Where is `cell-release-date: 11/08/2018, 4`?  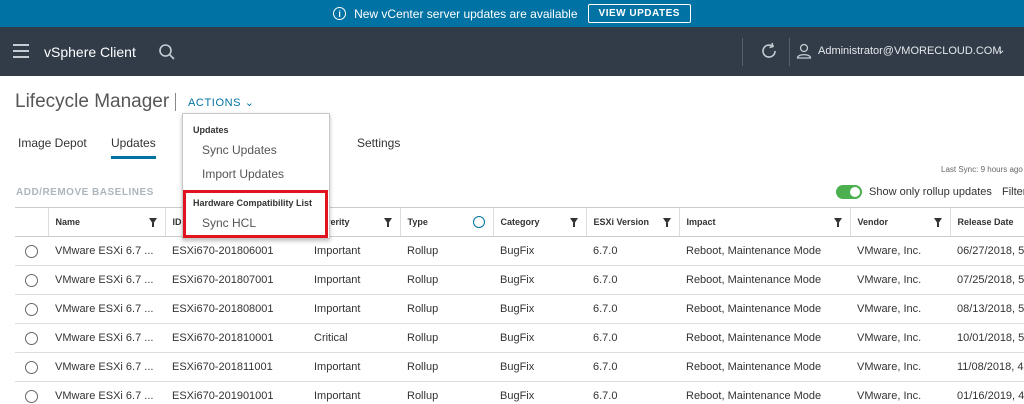 cell-release-date: 11/08/2018, 4 is located at coordinates (987, 367).